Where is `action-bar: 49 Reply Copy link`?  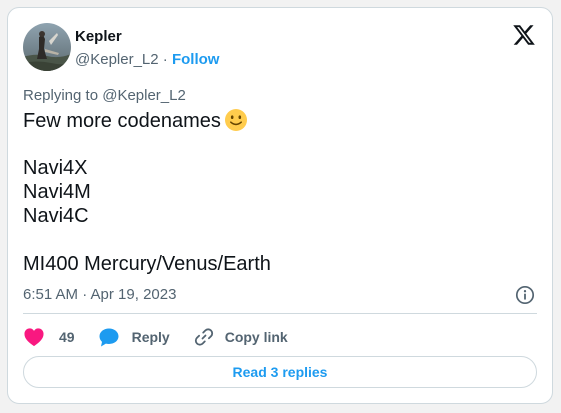
action-bar: 49 Reply Copy link is located at coordinates (155, 337).